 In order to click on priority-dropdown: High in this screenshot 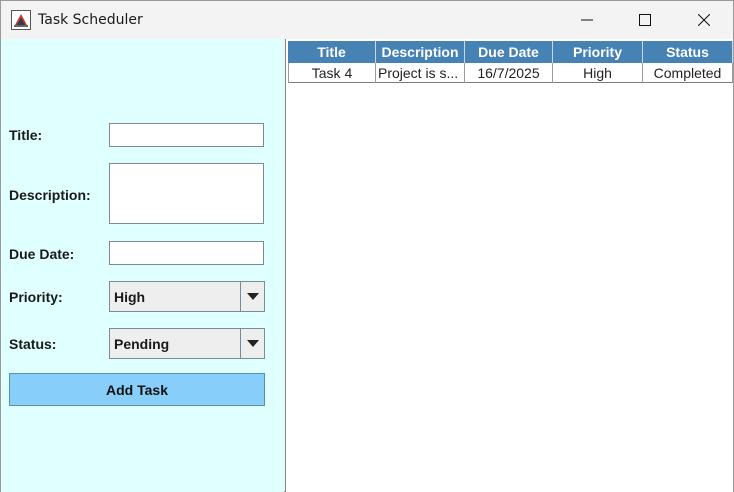, I will do `click(187, 296)`.